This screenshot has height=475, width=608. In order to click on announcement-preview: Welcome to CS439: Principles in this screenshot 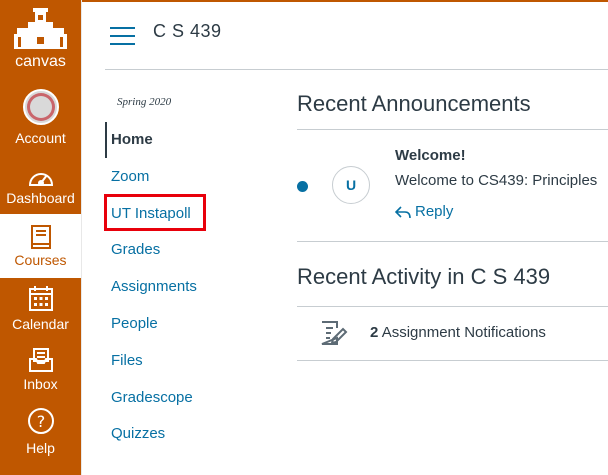, I will do `click(496, 180)`.